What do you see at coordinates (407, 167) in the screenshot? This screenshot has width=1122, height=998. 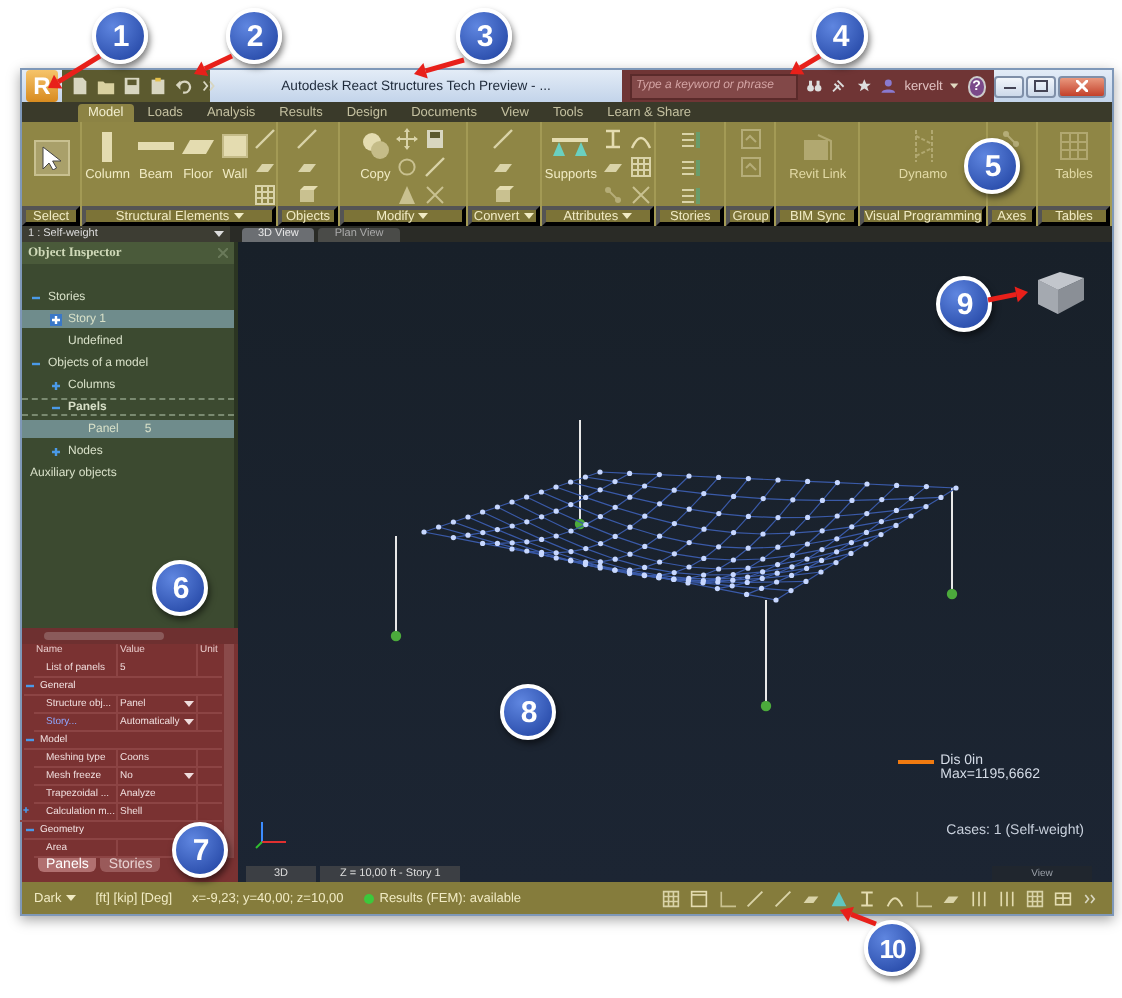 I see `circle-icon` at bounding box center [407, 167].